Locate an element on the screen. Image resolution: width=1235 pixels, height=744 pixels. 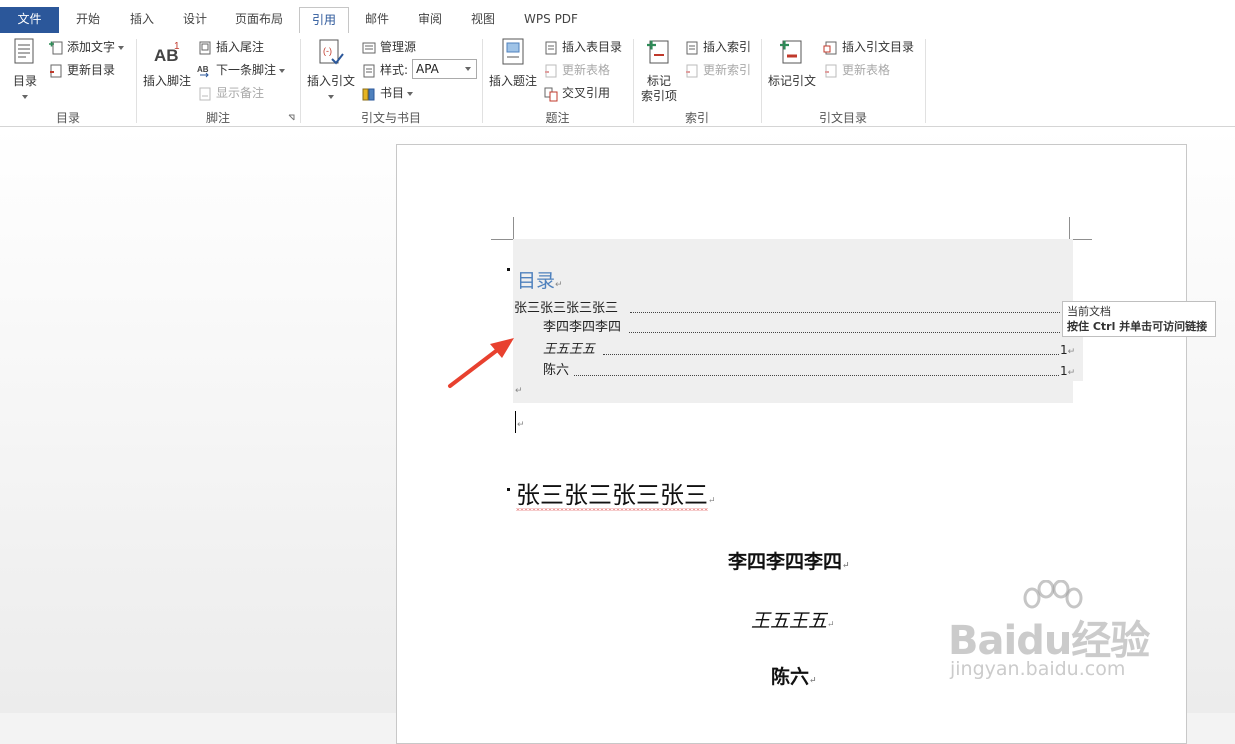
bibliography-label: 书目 is located at coordinates (392, 93).